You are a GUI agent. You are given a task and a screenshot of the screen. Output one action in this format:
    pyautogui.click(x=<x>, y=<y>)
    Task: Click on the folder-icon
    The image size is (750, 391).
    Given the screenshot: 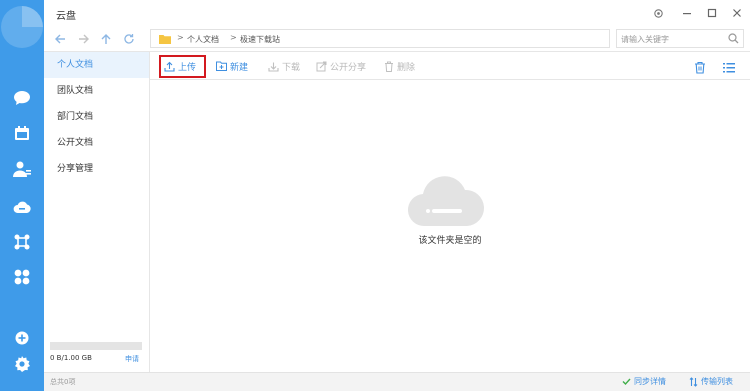 What is the action you would take?
    pyautogui.click(x=165, y=40)
    